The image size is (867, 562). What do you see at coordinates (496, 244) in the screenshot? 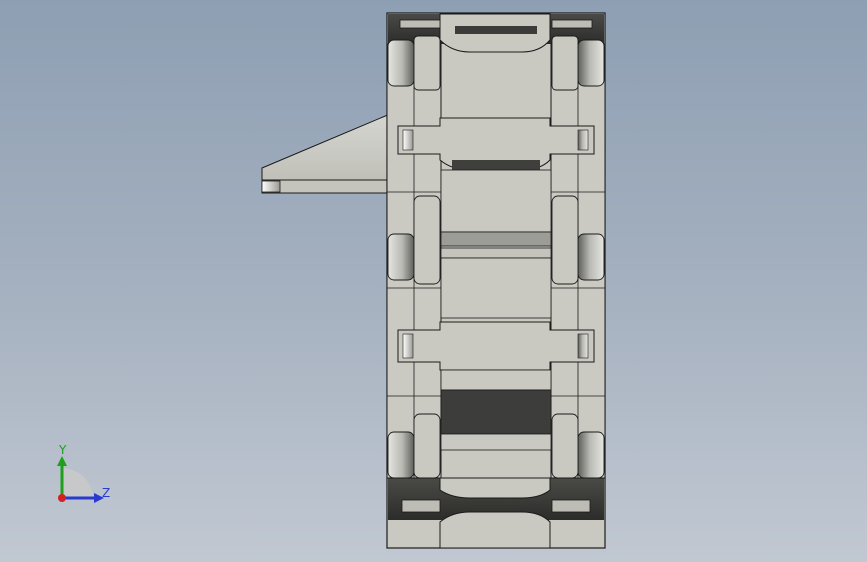
I see `crossbar-middle` at bounding box center [496, 244].